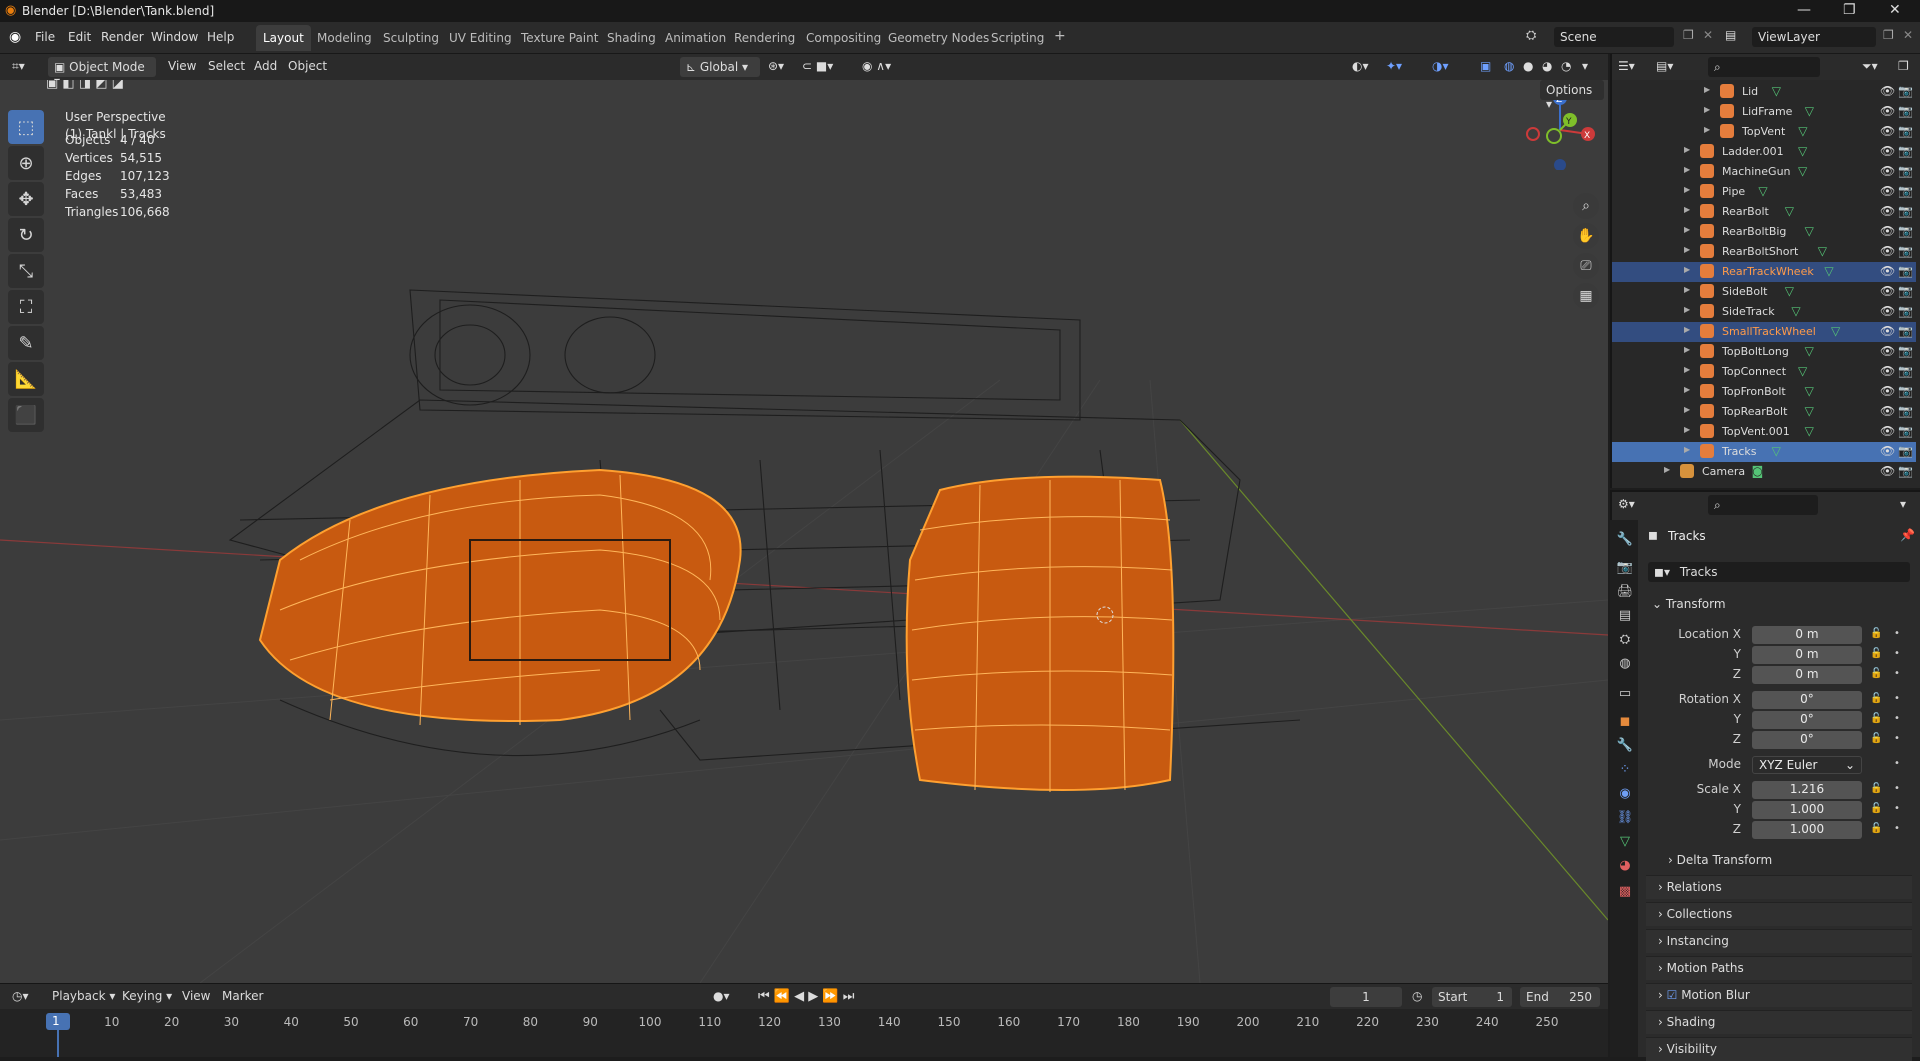  What do you see at coordinates (26, 271) in the screenshot?
I see `scale-tool-icon: ⤡` at bounding box center [26, 271].